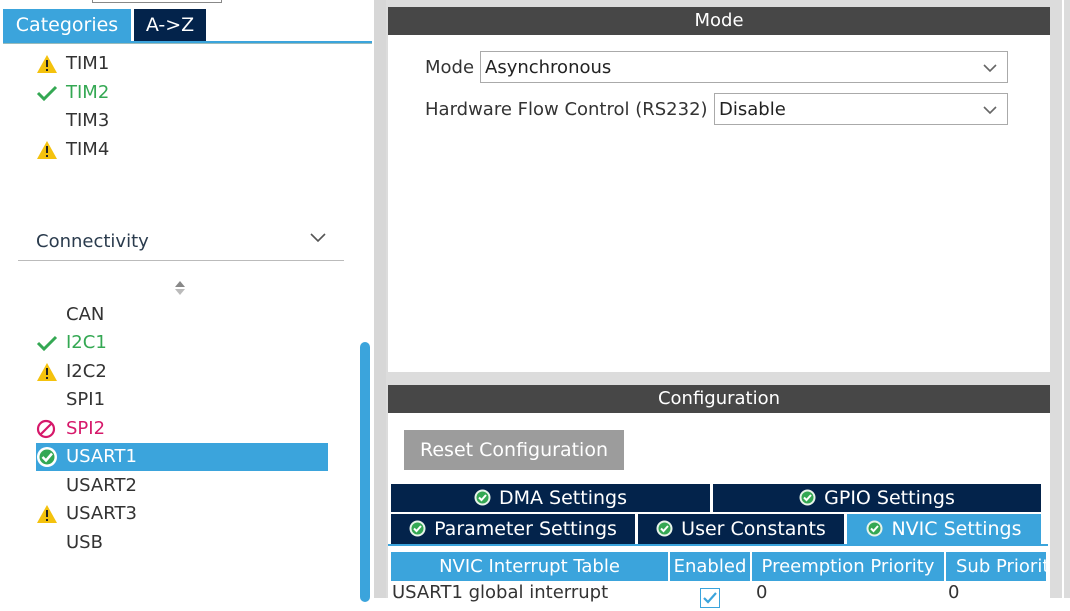  I want to click on preemption-value: 0, so click(796, 593).